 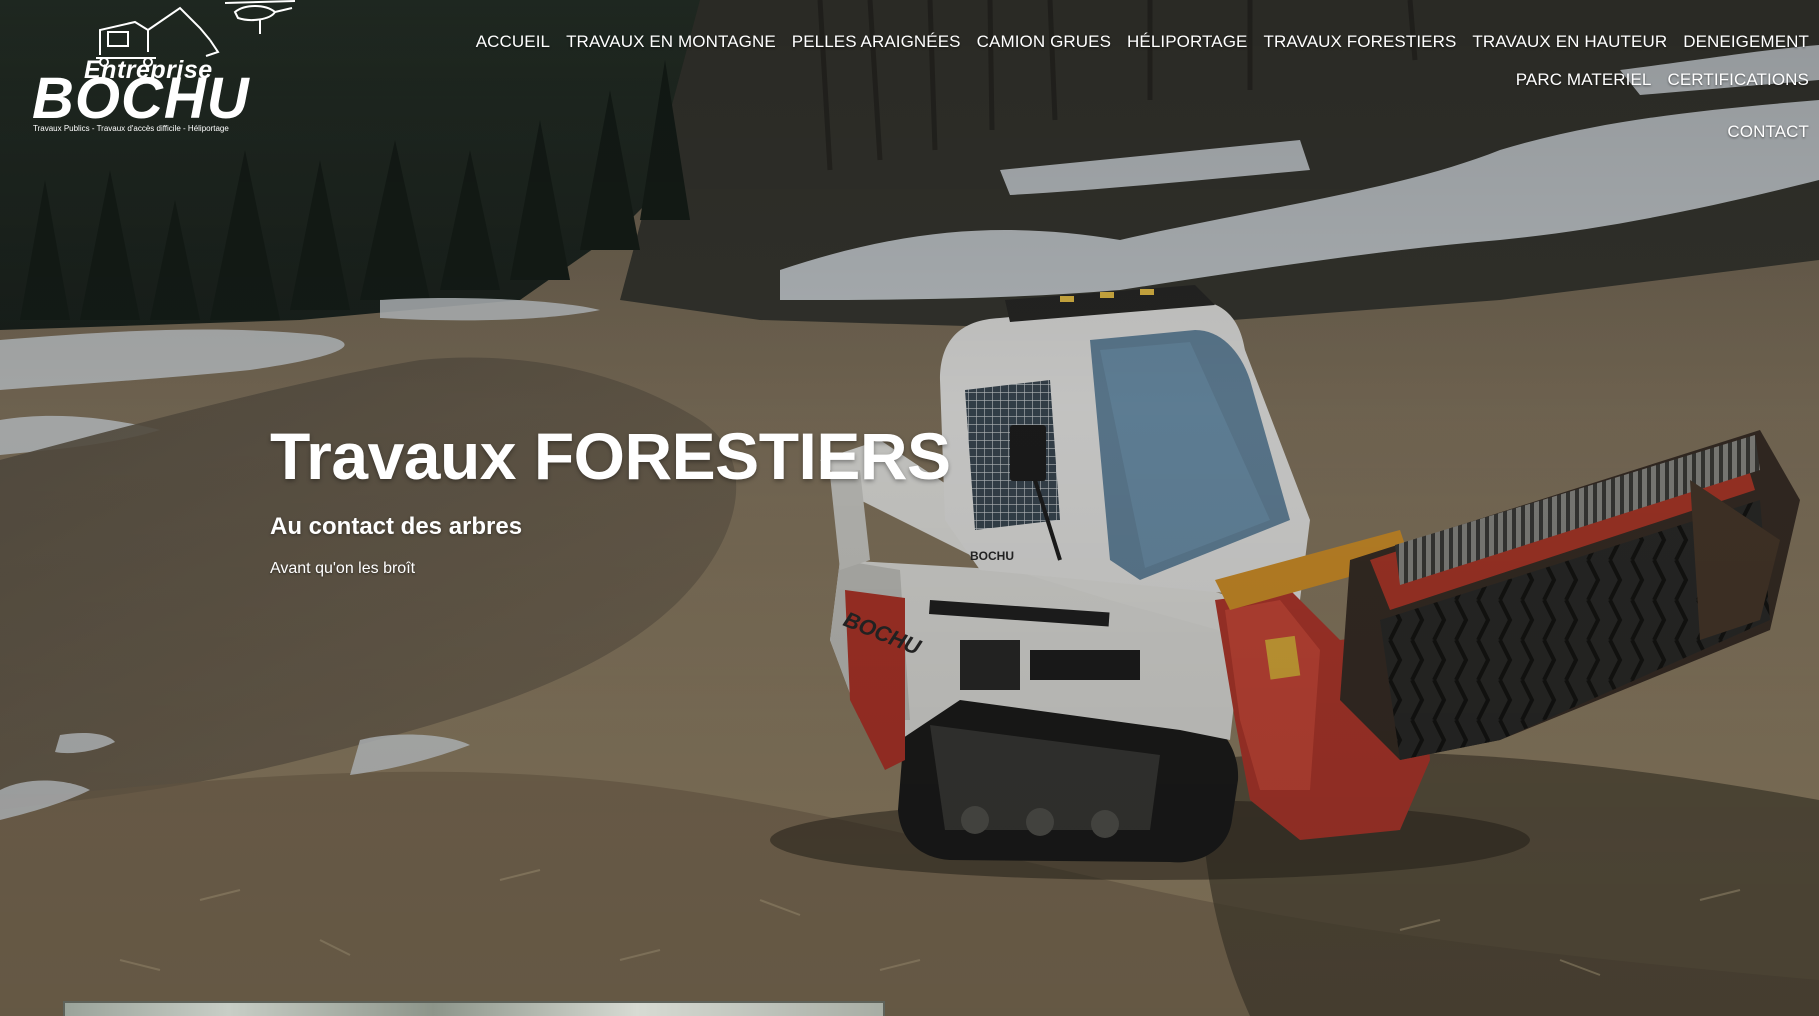 What do you see at coordinates (610, 456) in the screenshot?
I see `hero-title: Travaux FORESTIERS` at bounding box center [610, 456].